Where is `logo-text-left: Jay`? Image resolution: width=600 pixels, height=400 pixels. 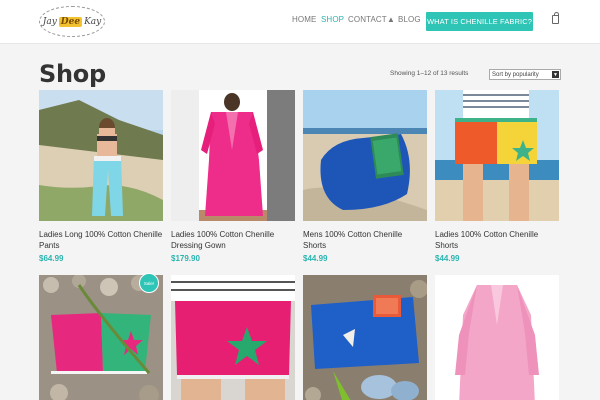 logo-text-left: Jay is located at coordinates (49, 21).